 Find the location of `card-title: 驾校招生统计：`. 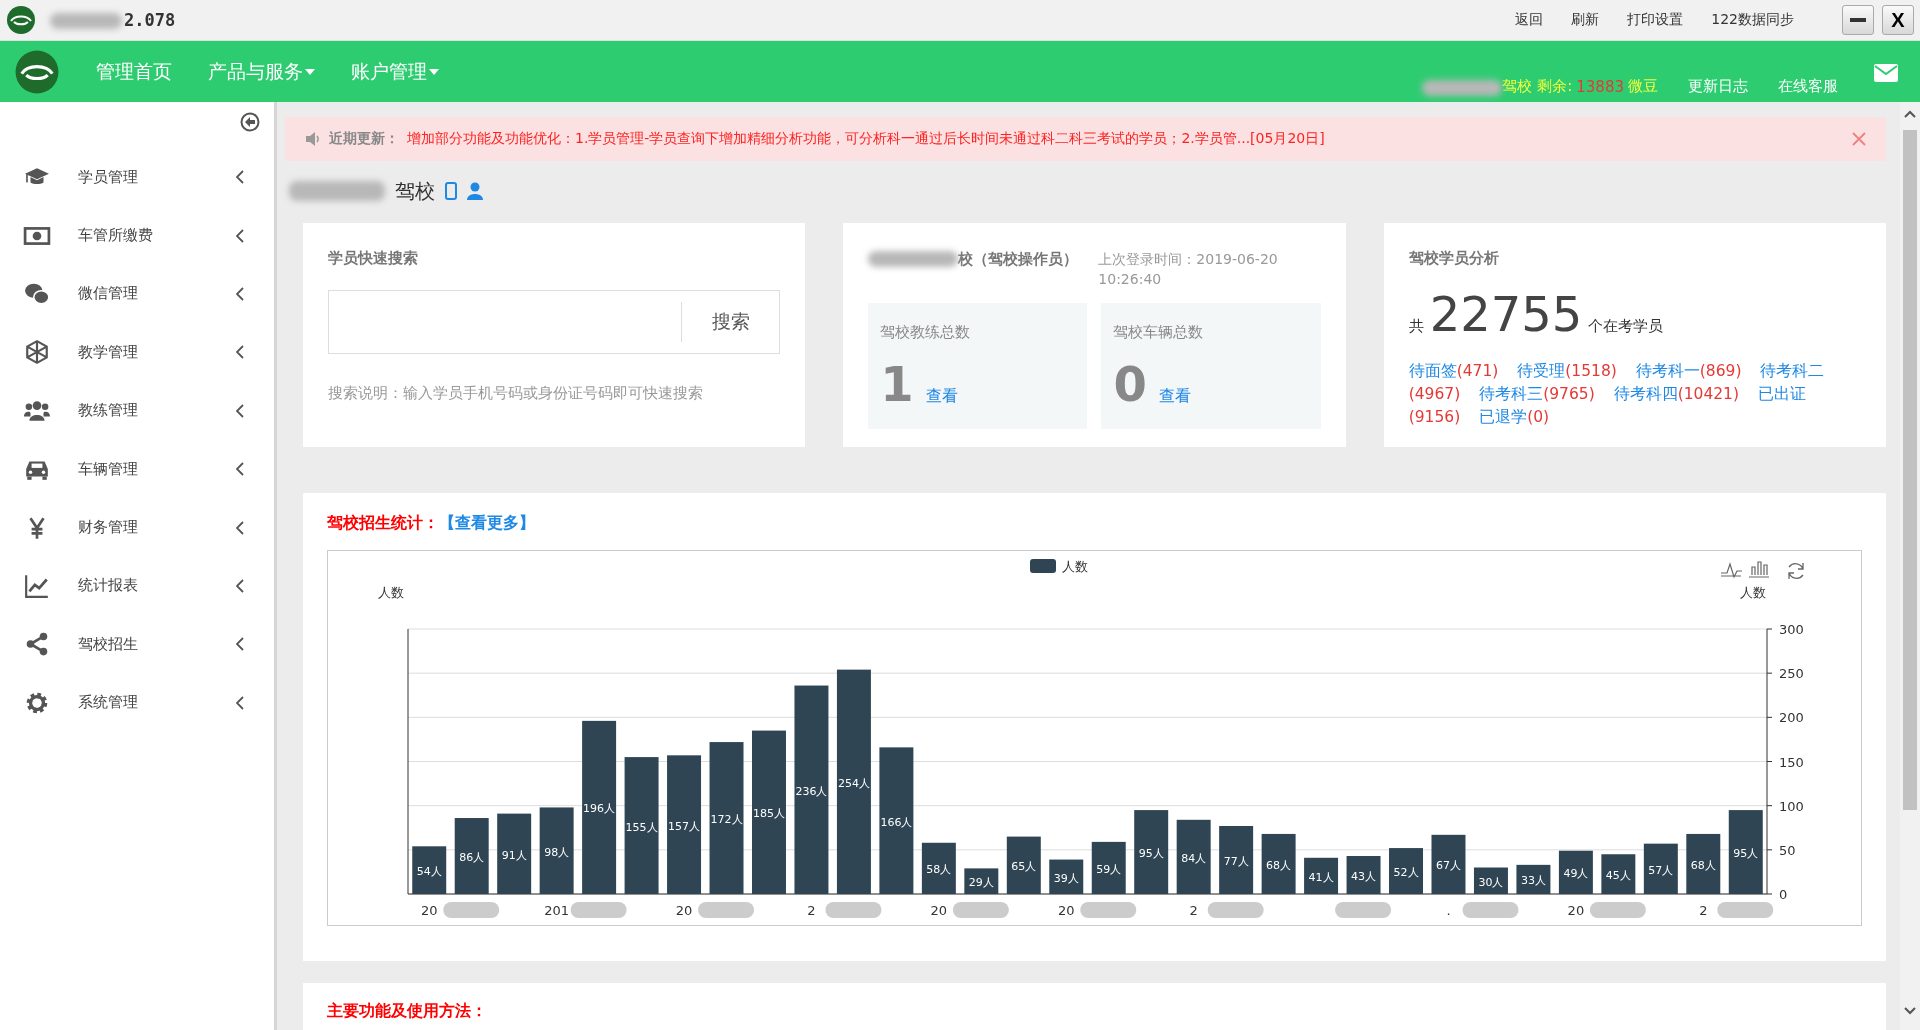

card-title: 驾校招生统计： is located at coordinates (383, 522).